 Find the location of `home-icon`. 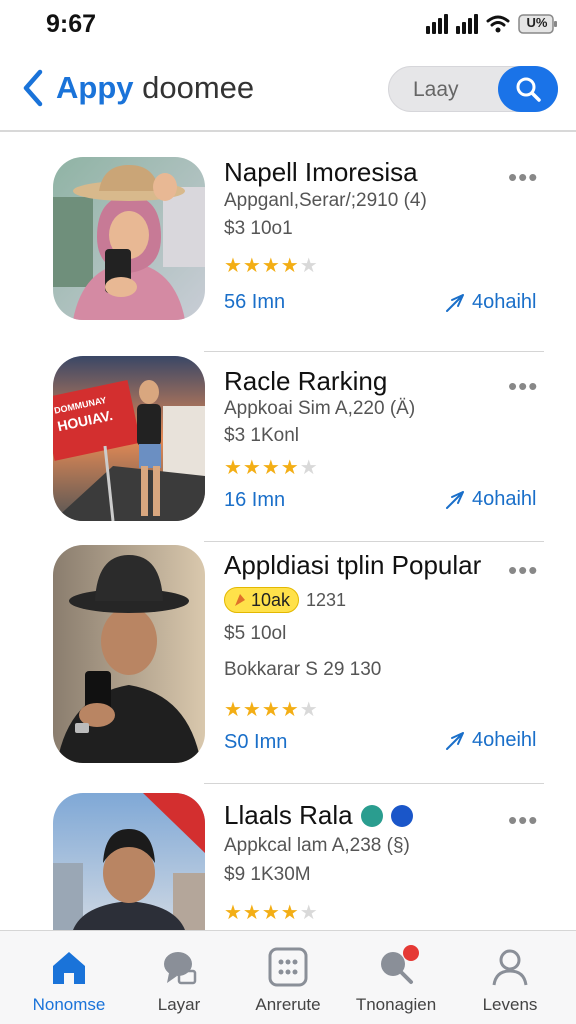

home-icon is located at coordinates (69, 967).